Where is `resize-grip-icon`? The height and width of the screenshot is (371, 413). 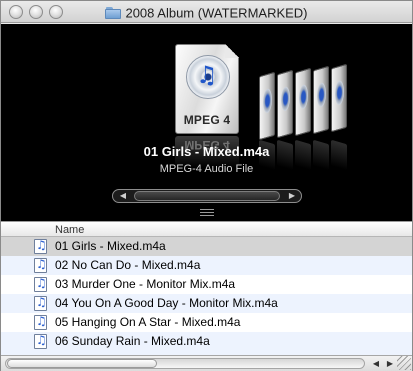
resize-grip-icon is located at coordinates (404, 363).